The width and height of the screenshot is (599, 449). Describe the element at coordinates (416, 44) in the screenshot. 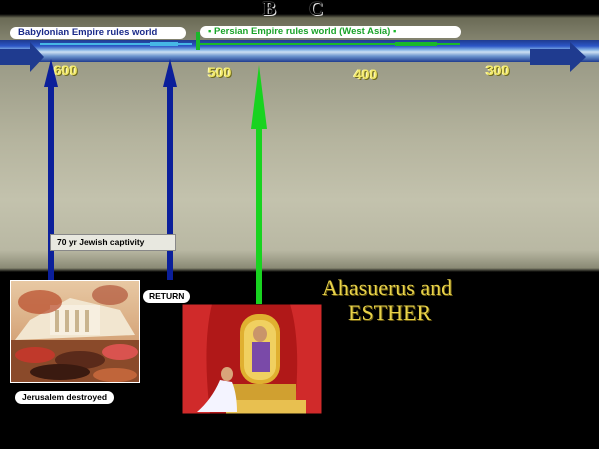

I see `persia-span-marker` at that location.